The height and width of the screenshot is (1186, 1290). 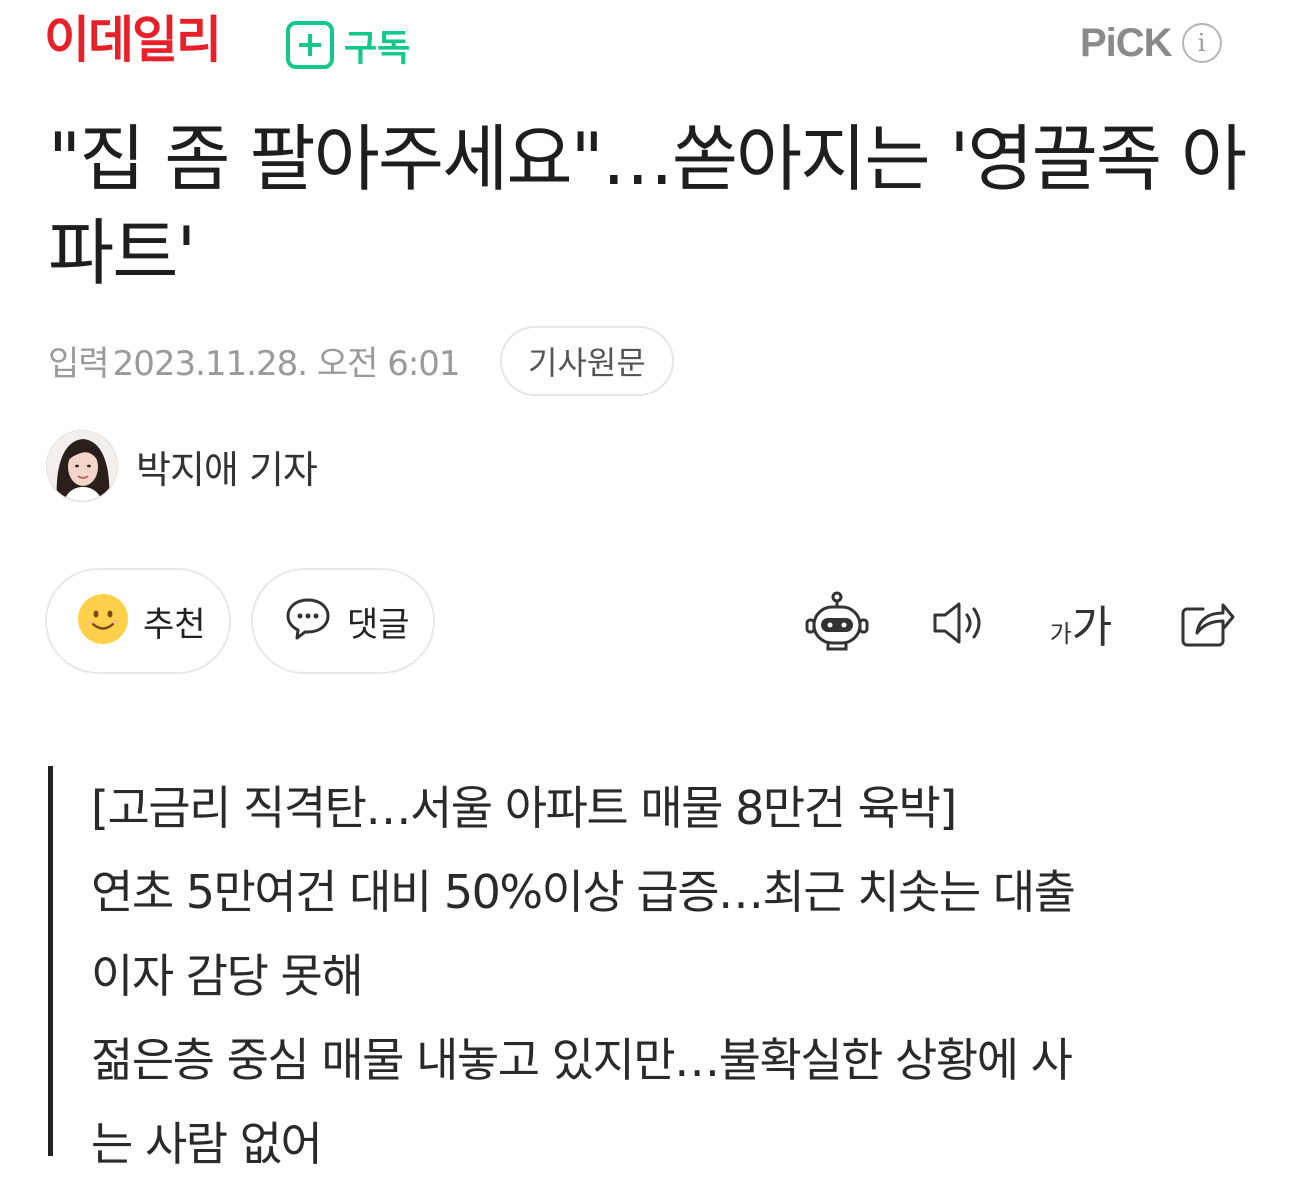 I want to click on original-article-button: 기사원문, so click(x=587, y=361).